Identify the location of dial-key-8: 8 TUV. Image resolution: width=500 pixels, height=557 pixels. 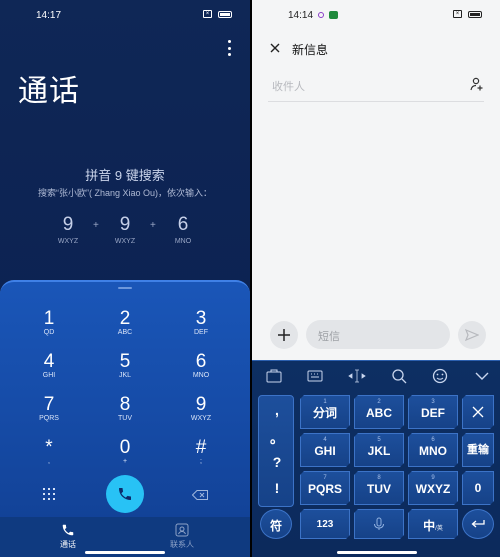
(125, 413).